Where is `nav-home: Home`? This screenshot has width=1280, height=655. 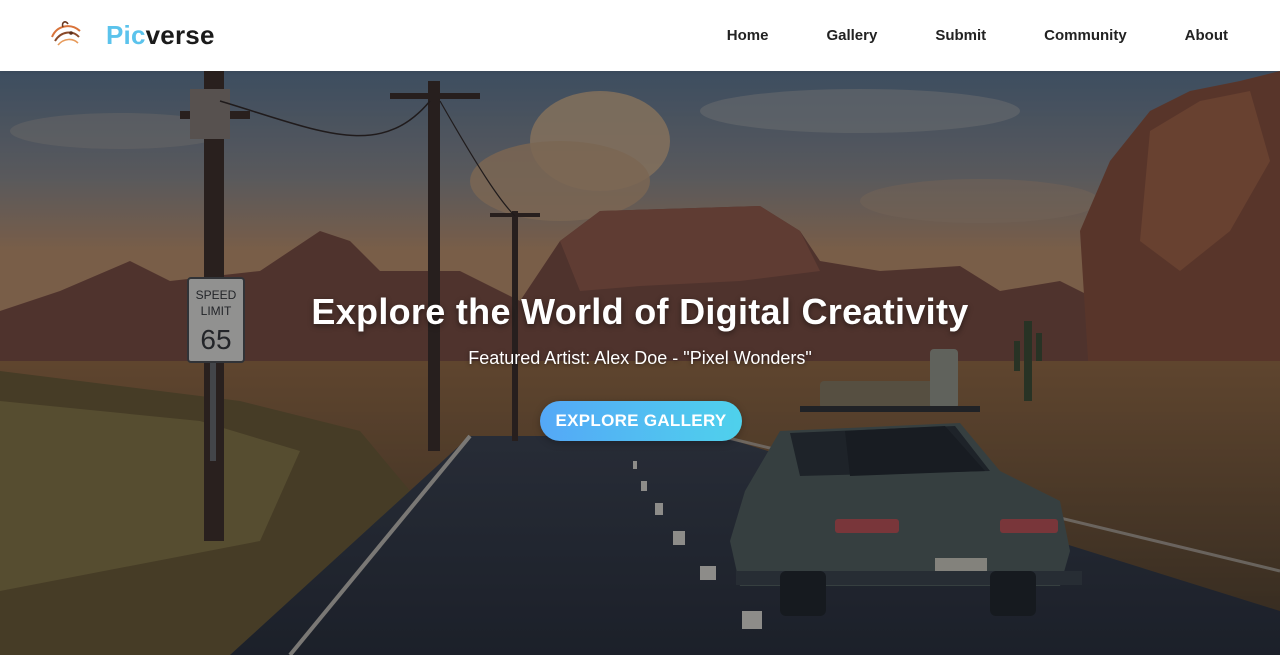 nav-home: Home is located at coordinates (748, 36).